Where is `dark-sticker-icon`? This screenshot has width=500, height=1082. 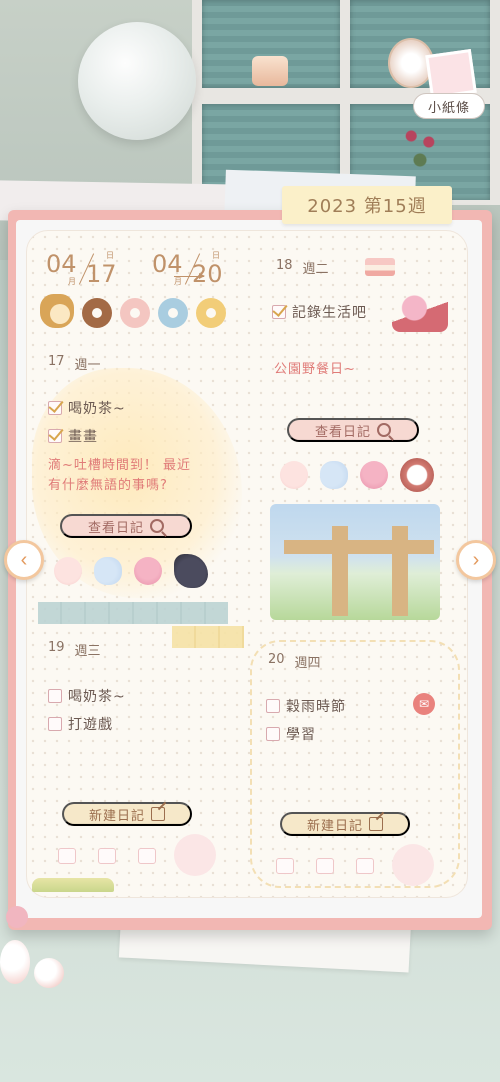 dark-sticker-icon is located at coordinates (191, 571).